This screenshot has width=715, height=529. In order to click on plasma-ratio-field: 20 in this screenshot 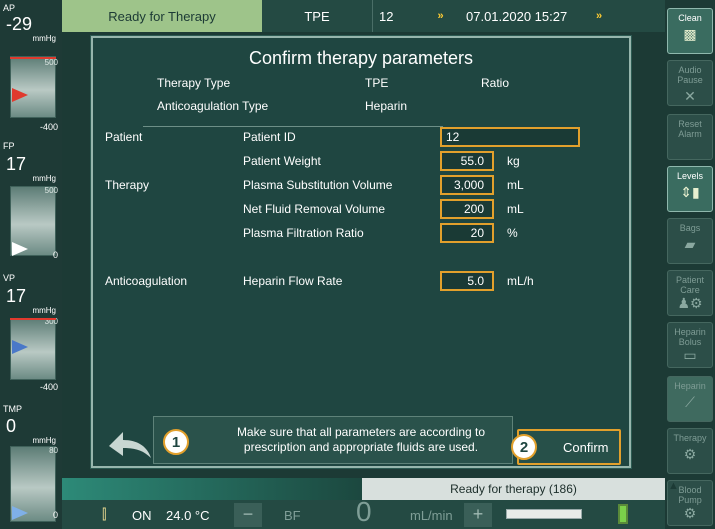, I will do `click(467, 233)`.